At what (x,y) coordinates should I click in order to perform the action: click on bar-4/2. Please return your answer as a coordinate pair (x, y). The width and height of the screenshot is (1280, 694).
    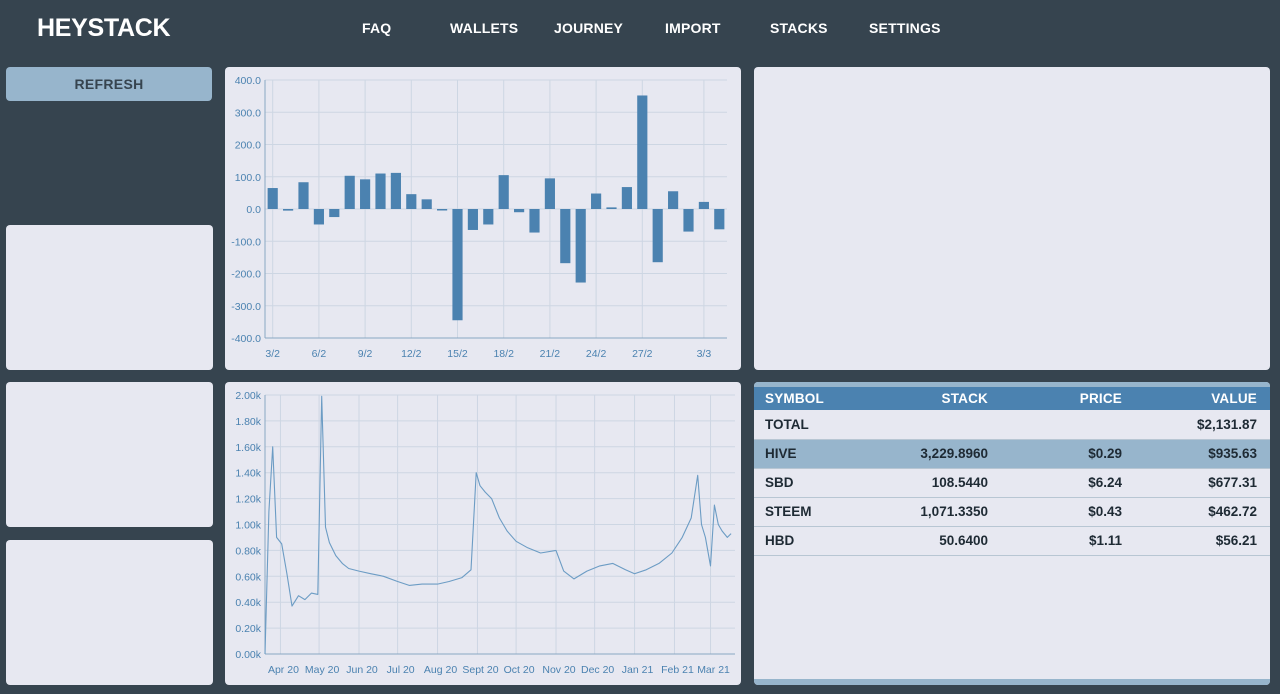
    Looking at the image, I should click on (288, 210).